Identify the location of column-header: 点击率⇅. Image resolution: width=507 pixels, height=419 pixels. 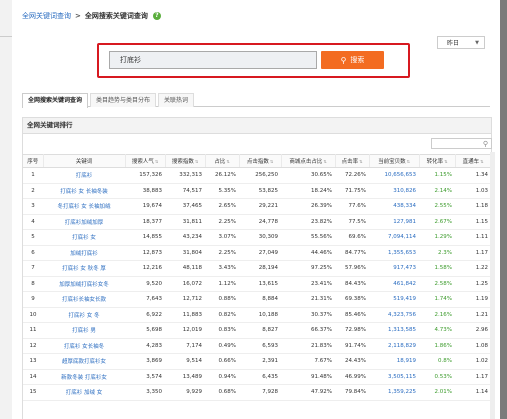
(352, 161).